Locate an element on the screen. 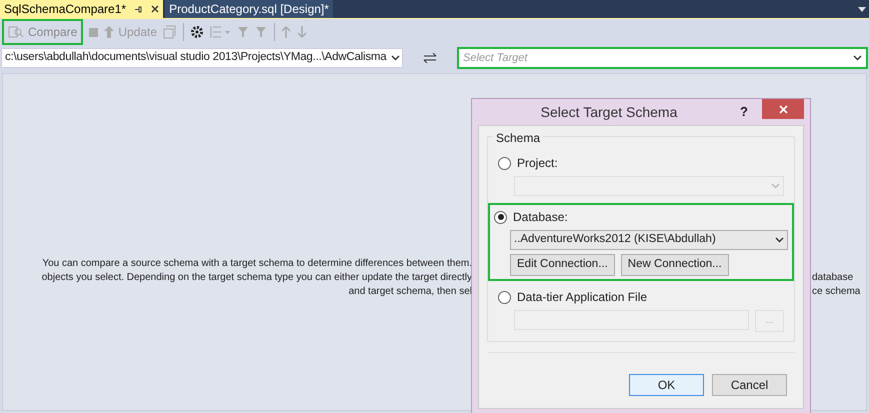  document-tab: SqlSchemaCompare1* is located at coordinates (82, 9).